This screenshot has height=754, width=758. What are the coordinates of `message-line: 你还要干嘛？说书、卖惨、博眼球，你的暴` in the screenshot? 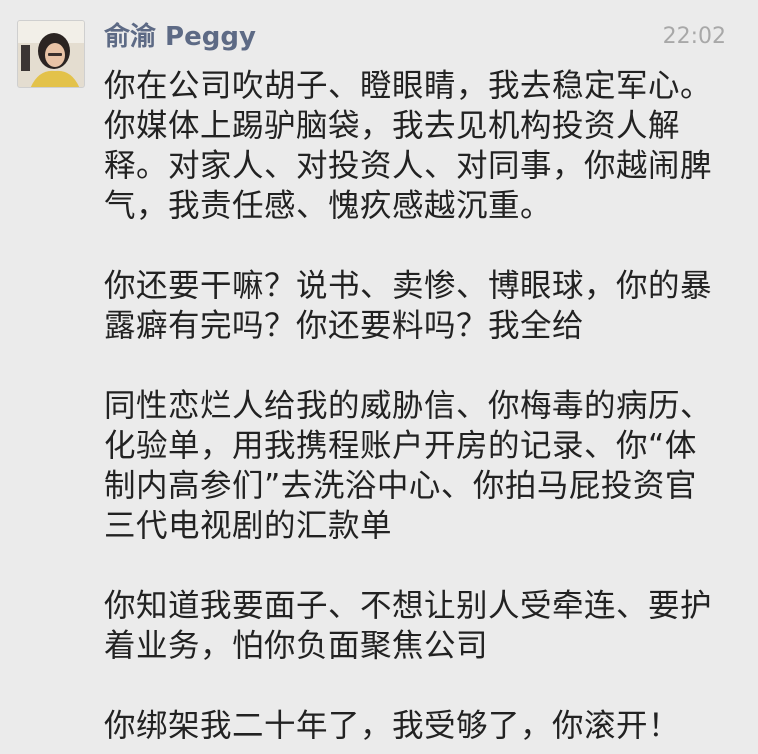 It's located at (408, 286).